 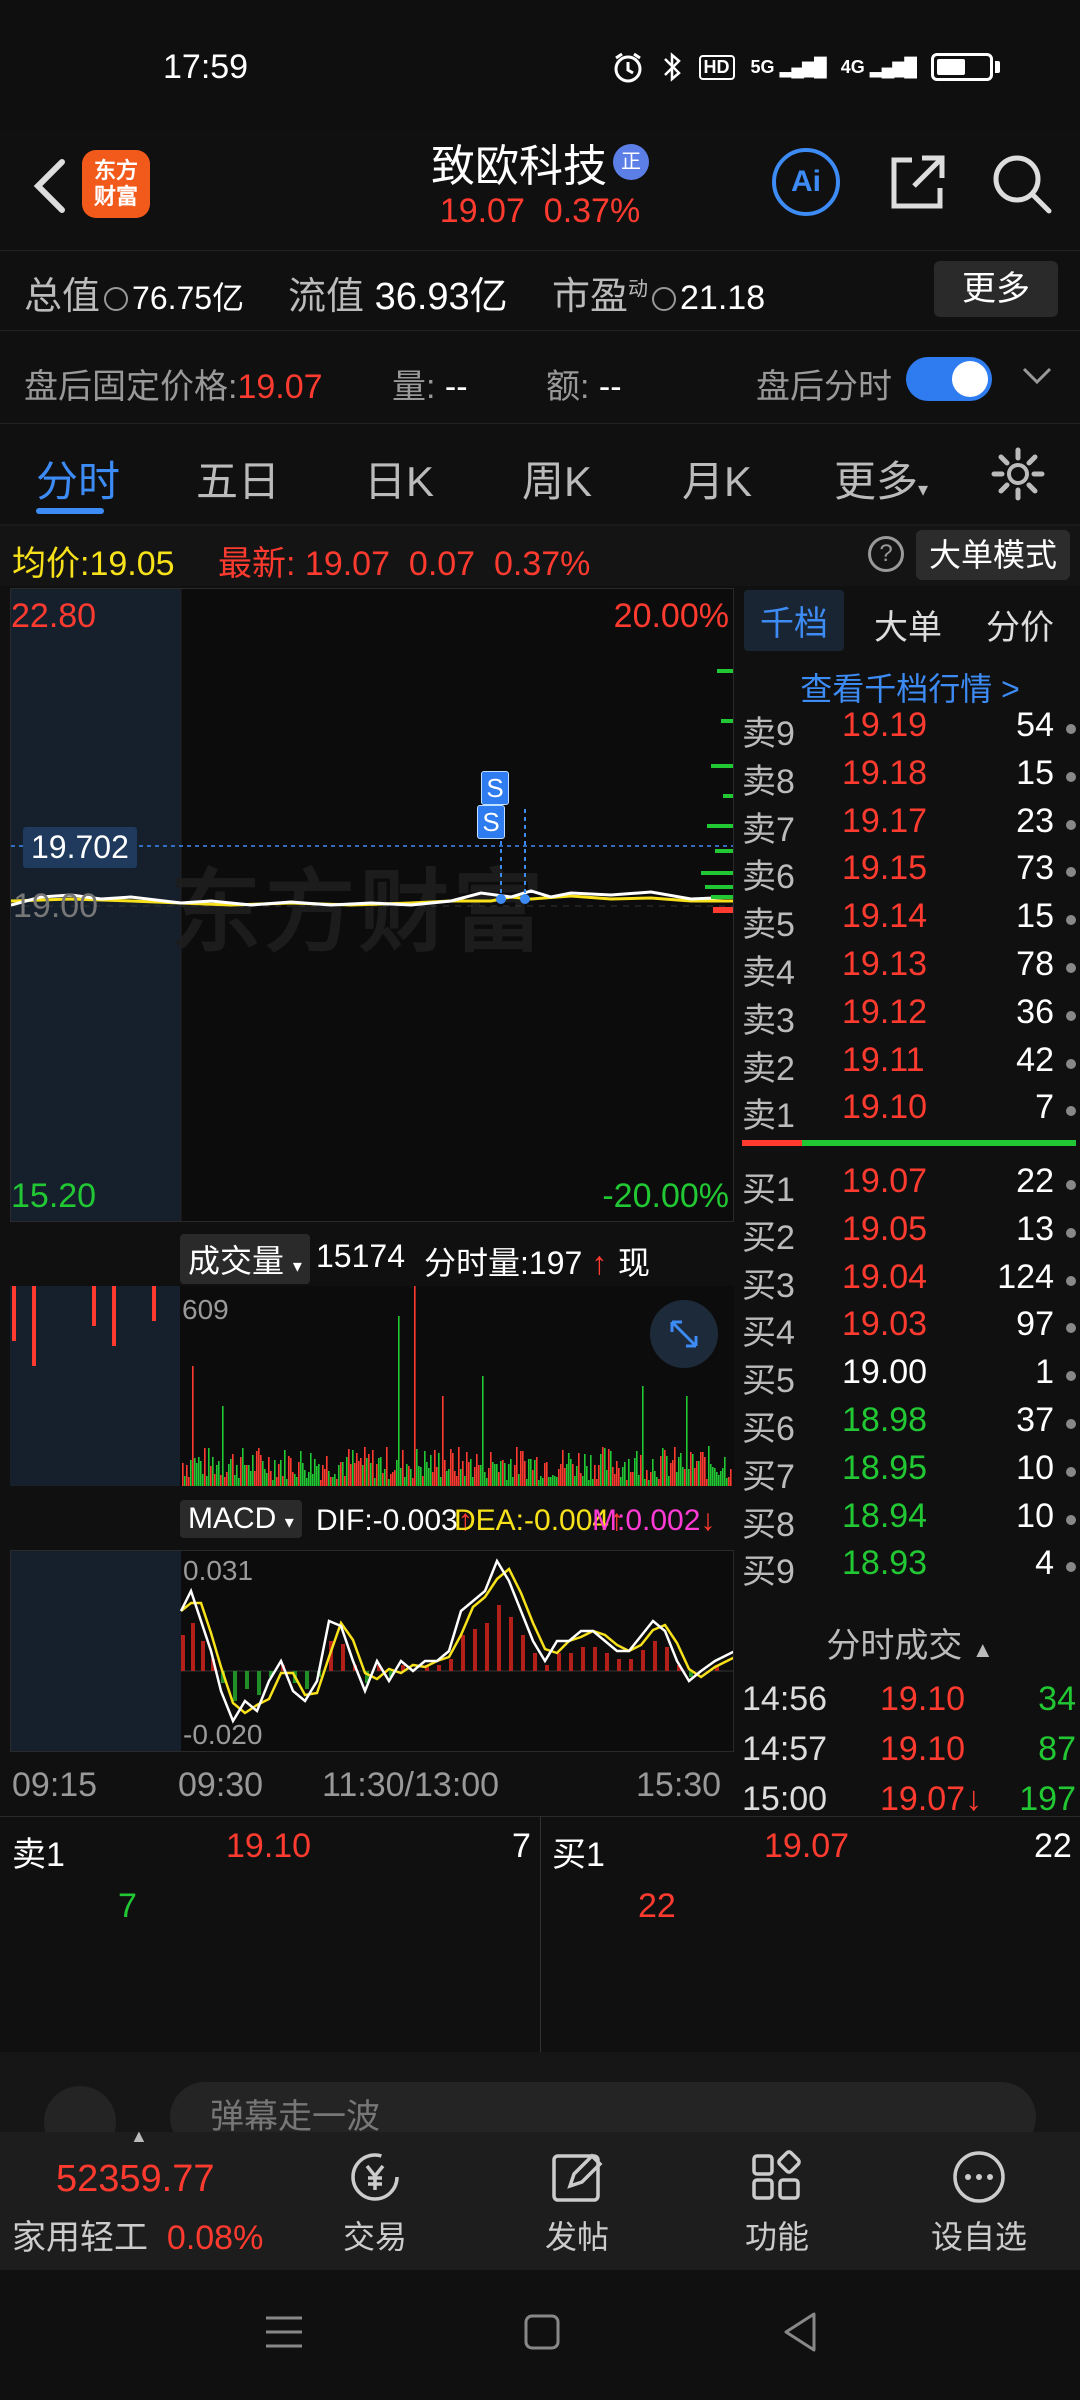 What do you see at coordinates (800, 2332) in the screenshot?
I see `back-nav-icon` at bounding box center [800, 2332].